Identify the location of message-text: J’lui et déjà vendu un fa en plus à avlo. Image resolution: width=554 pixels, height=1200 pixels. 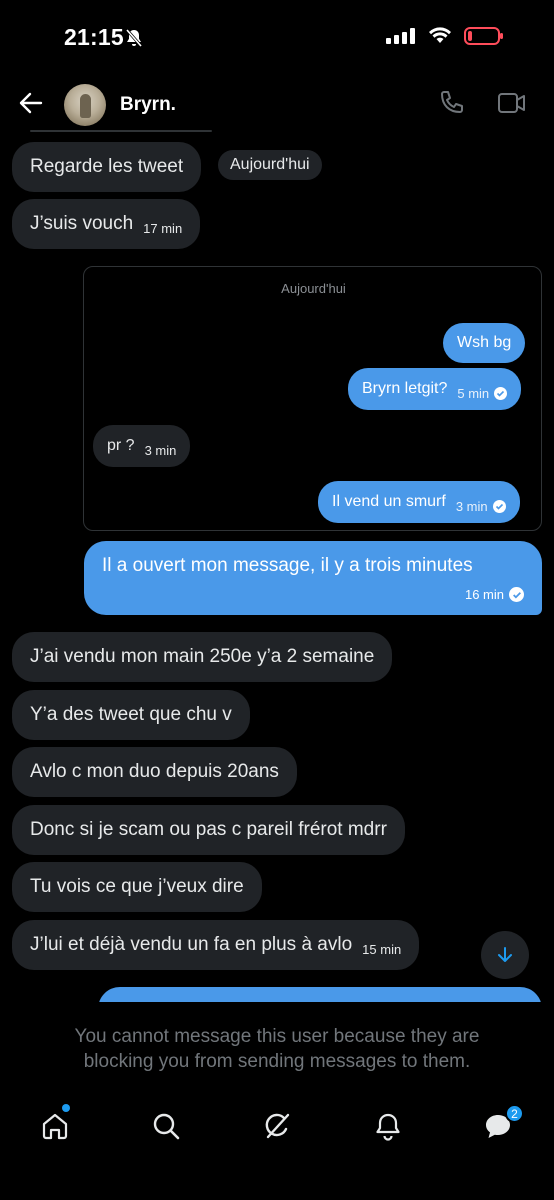
(191, 944).